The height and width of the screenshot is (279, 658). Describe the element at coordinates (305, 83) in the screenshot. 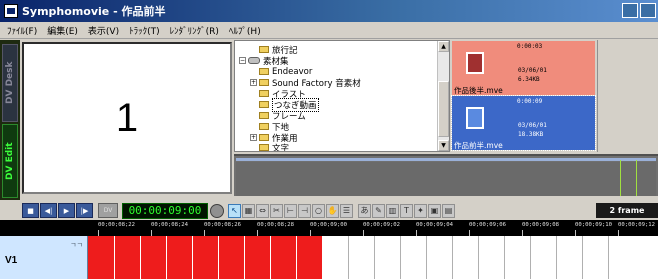

I see `tree-item-sound-factory: + Sound Factory 音素材` at that location.